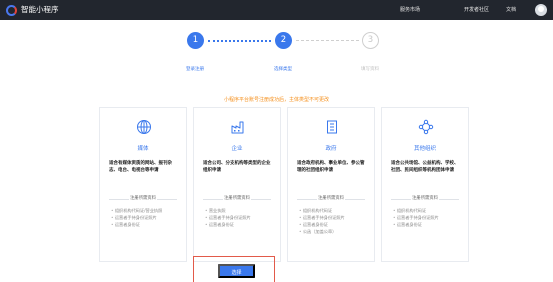  Describe the element at coordinates (331, 149) in the screenshot. I see `card-title: 政府` at that location.